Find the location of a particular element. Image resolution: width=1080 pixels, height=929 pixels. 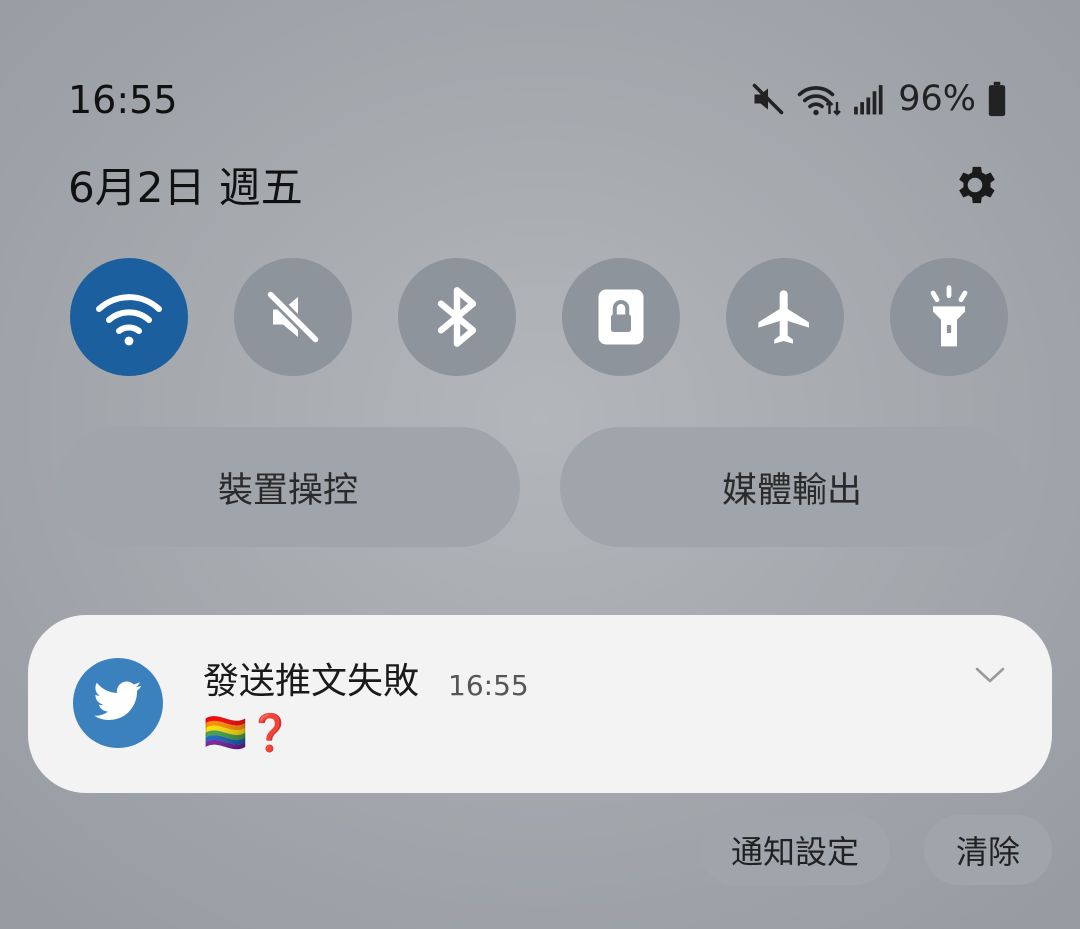

expand-notification-button is located at coordinates (990, 677).